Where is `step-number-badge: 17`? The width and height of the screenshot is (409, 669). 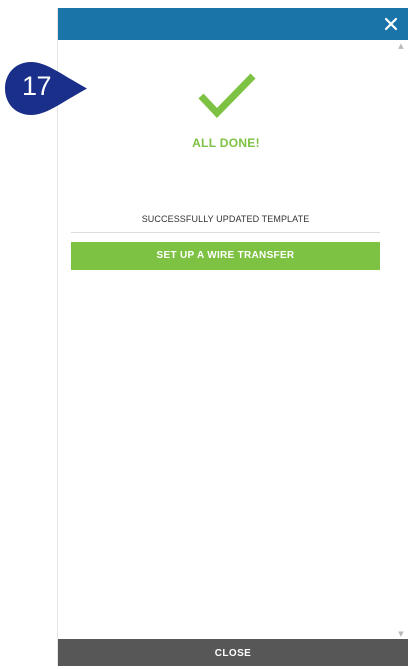
step-number-badge: 17 is located at coordinates (46, 88).